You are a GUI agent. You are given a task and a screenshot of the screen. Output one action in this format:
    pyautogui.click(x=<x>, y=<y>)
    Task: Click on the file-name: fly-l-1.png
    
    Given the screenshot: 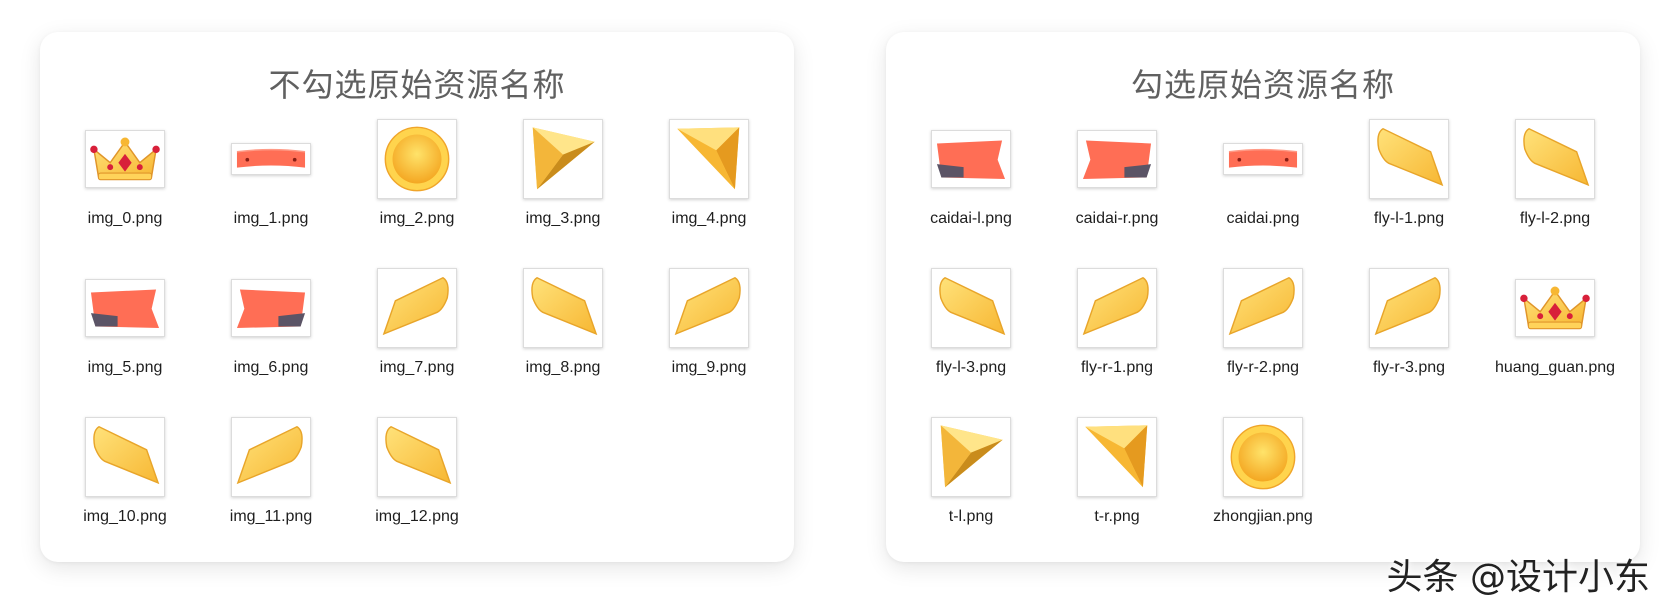 What is the action you would take?
    pyautogui.click(x=1409, y=218)
    